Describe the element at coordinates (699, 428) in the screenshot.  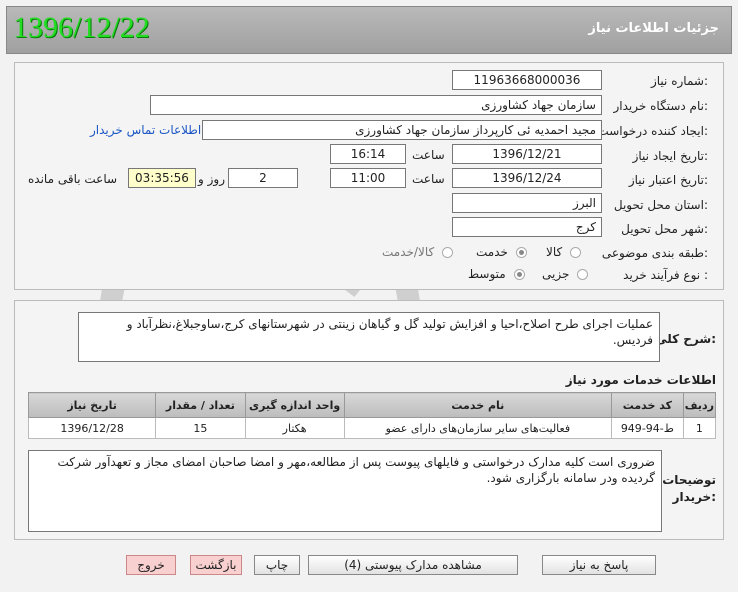
I see `cell-row-number: 1` at that location.